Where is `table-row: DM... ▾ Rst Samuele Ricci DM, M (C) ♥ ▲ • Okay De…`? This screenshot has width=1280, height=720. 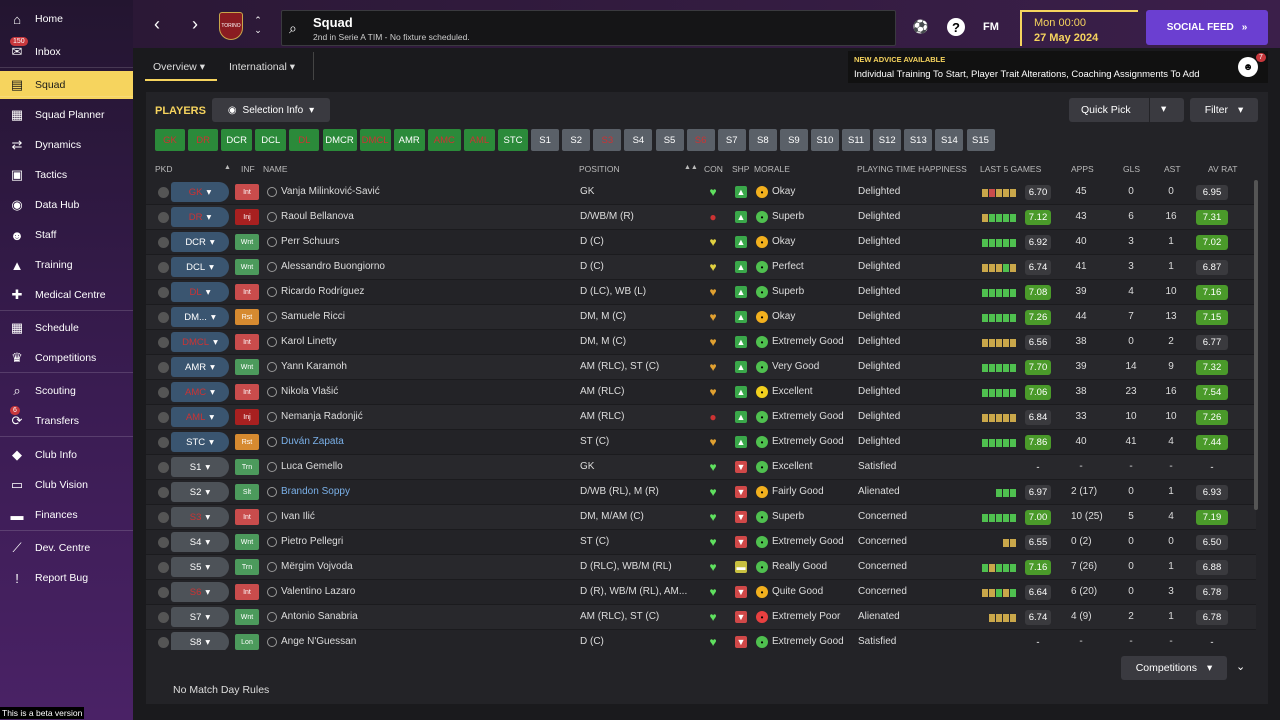 table-row: DM... ▾ Rst Samuele Ricci DM, M (C) ♥ ▲ • Okay De… is located at coordinates (701, 317).